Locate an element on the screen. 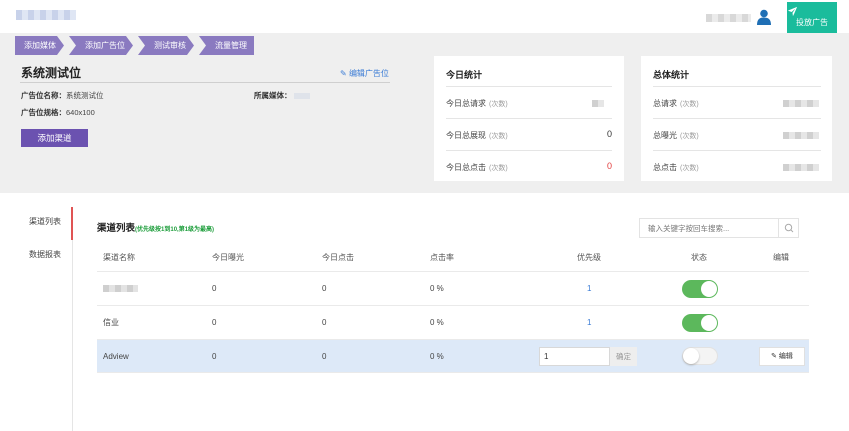  media-label: 所属媒体： is located at coordinates (273, 95).